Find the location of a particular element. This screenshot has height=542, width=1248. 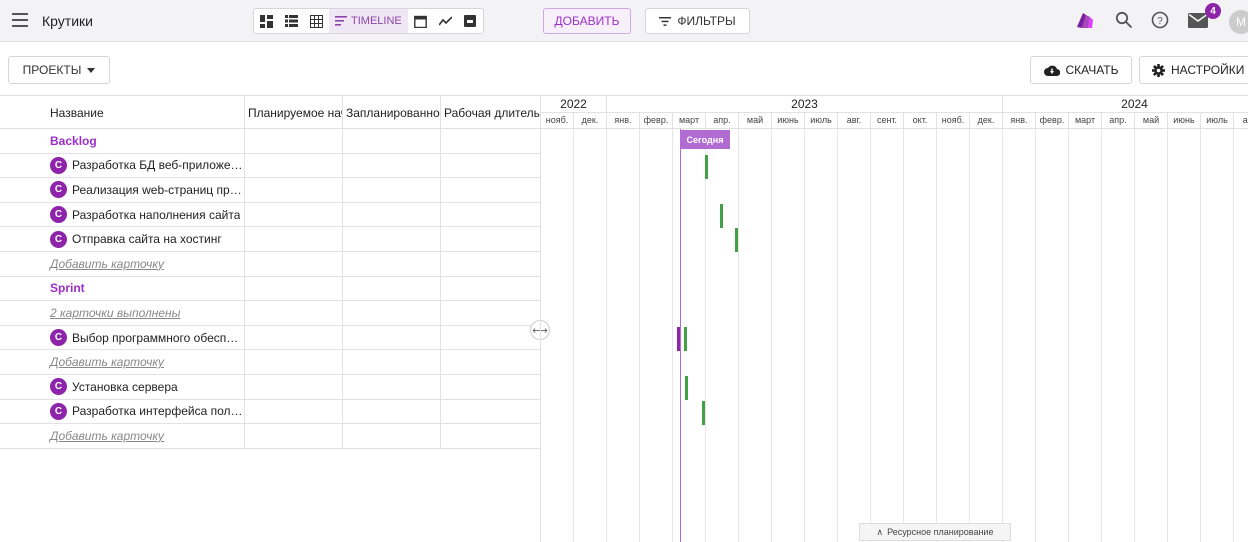

table-row: C Установка сервера is located at coordinates (270, 387).